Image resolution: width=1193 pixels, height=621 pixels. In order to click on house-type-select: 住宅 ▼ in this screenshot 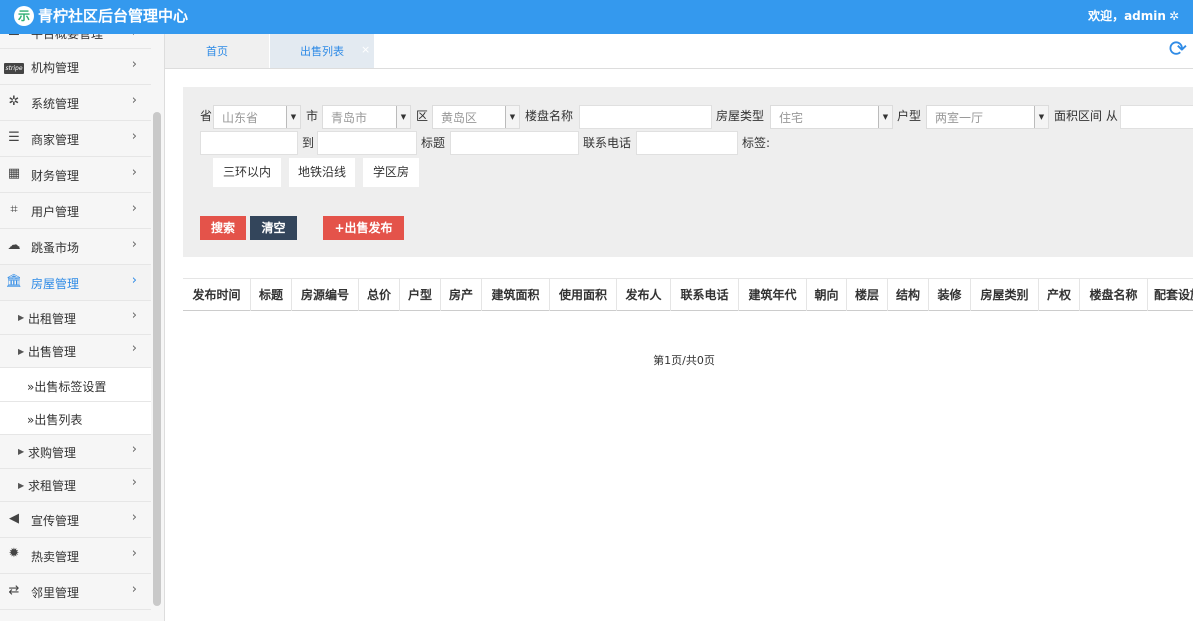, I will do `click(831, 117)`.